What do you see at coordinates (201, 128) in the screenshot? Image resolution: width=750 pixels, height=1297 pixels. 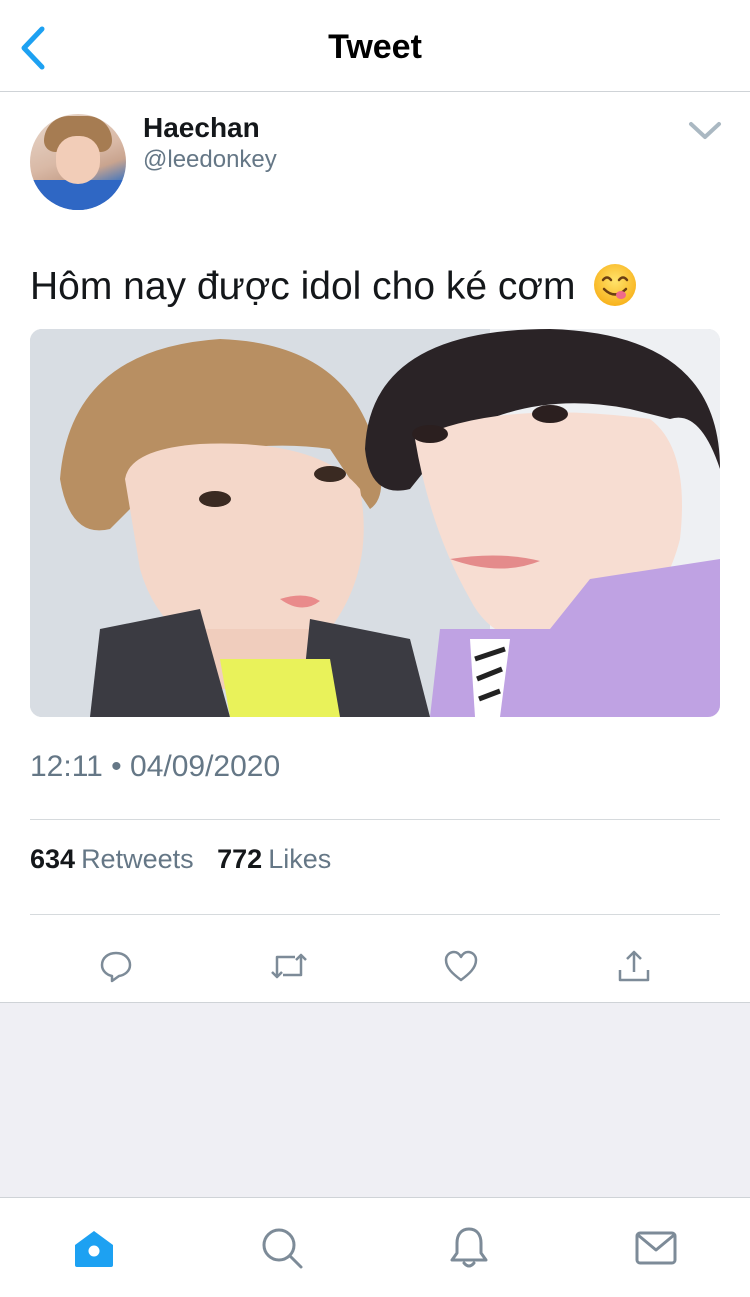 I see `author-name: Haechan` at bounding box center [201, 128].